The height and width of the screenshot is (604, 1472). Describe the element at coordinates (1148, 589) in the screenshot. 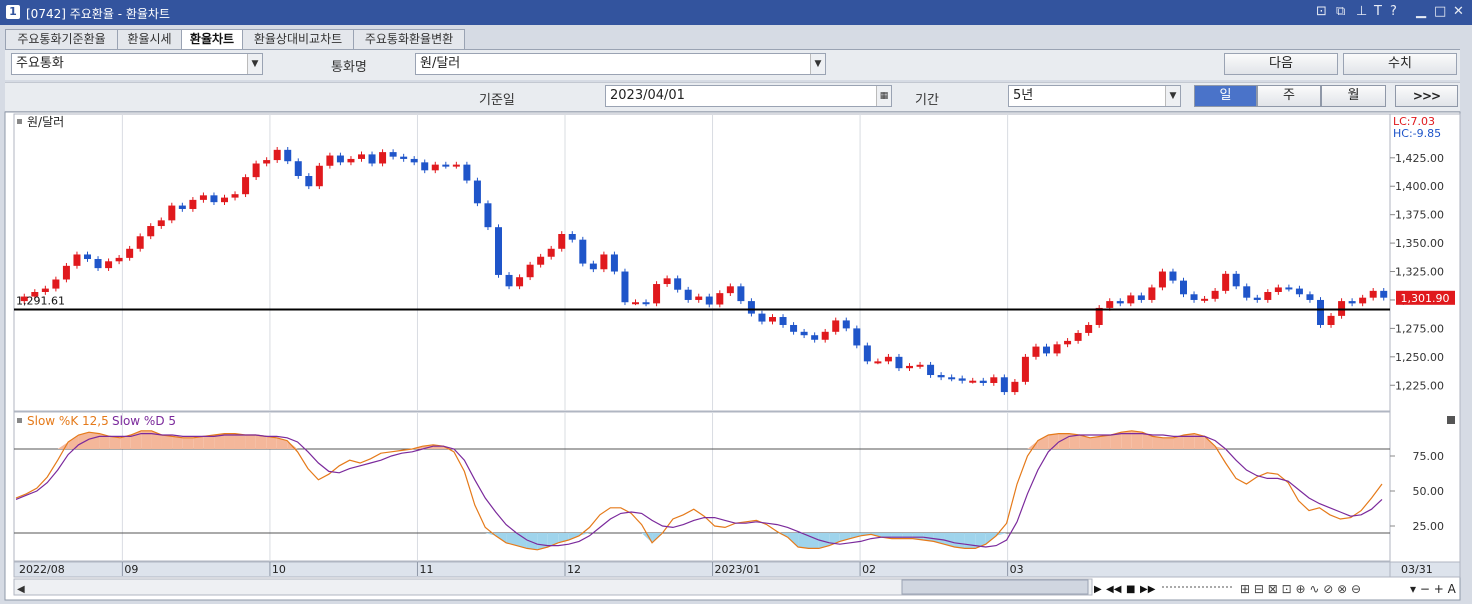

I see `forward-icon: ▶▶` at that location.